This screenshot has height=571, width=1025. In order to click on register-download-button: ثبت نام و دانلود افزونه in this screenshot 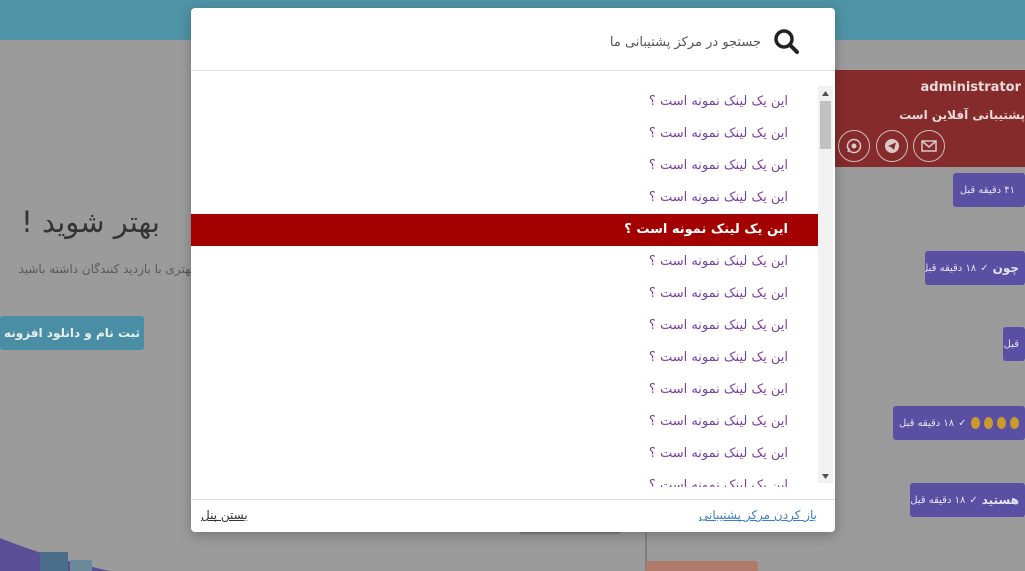, I will do `click(72, 333)`.